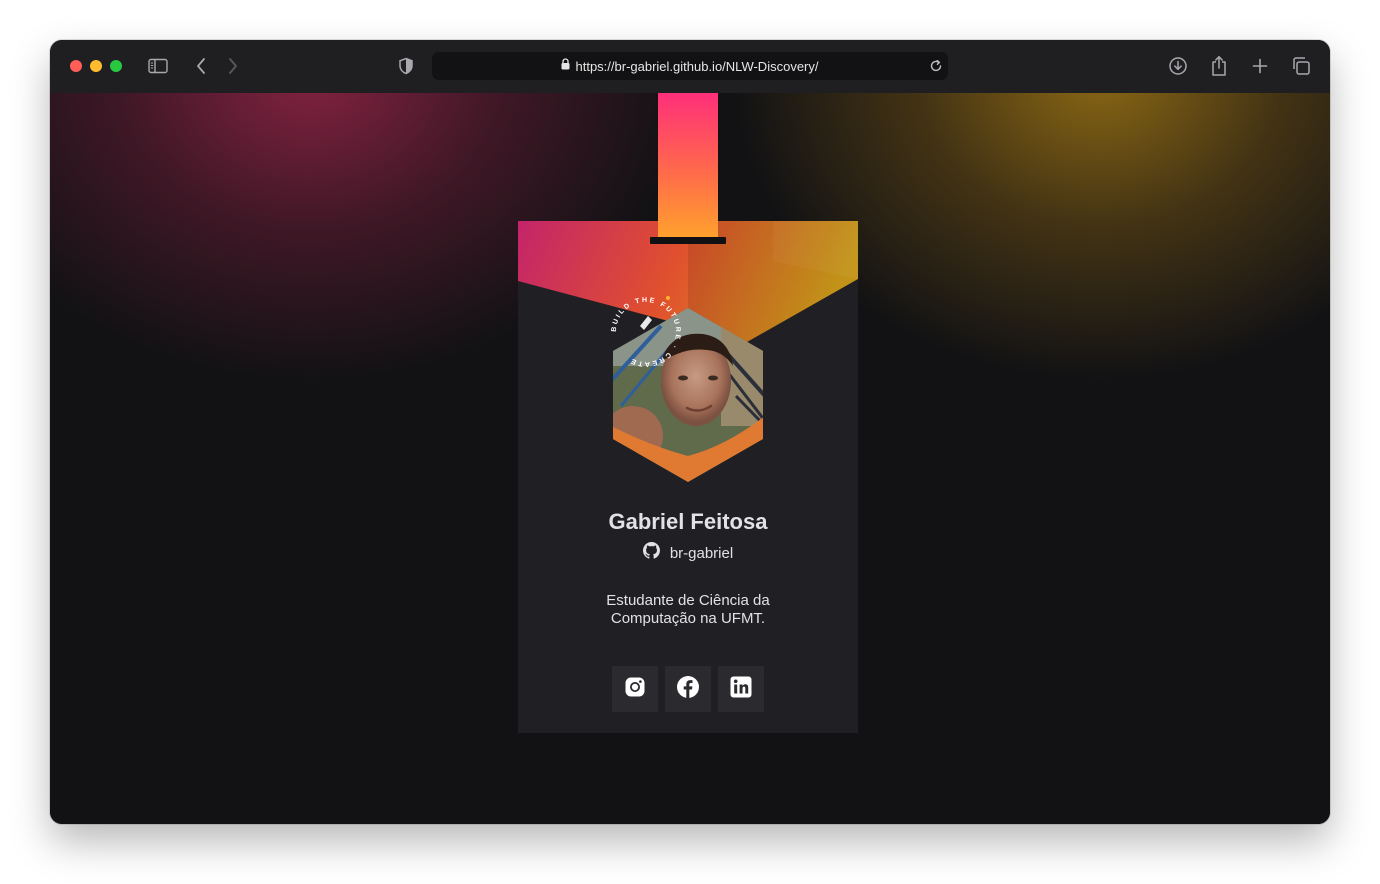 This screenshot has height=884, width=1380. What do you see at coordinates (96, 66) in the screenshot?
I see `minimize-window-button` at bounding box center [96, 66].